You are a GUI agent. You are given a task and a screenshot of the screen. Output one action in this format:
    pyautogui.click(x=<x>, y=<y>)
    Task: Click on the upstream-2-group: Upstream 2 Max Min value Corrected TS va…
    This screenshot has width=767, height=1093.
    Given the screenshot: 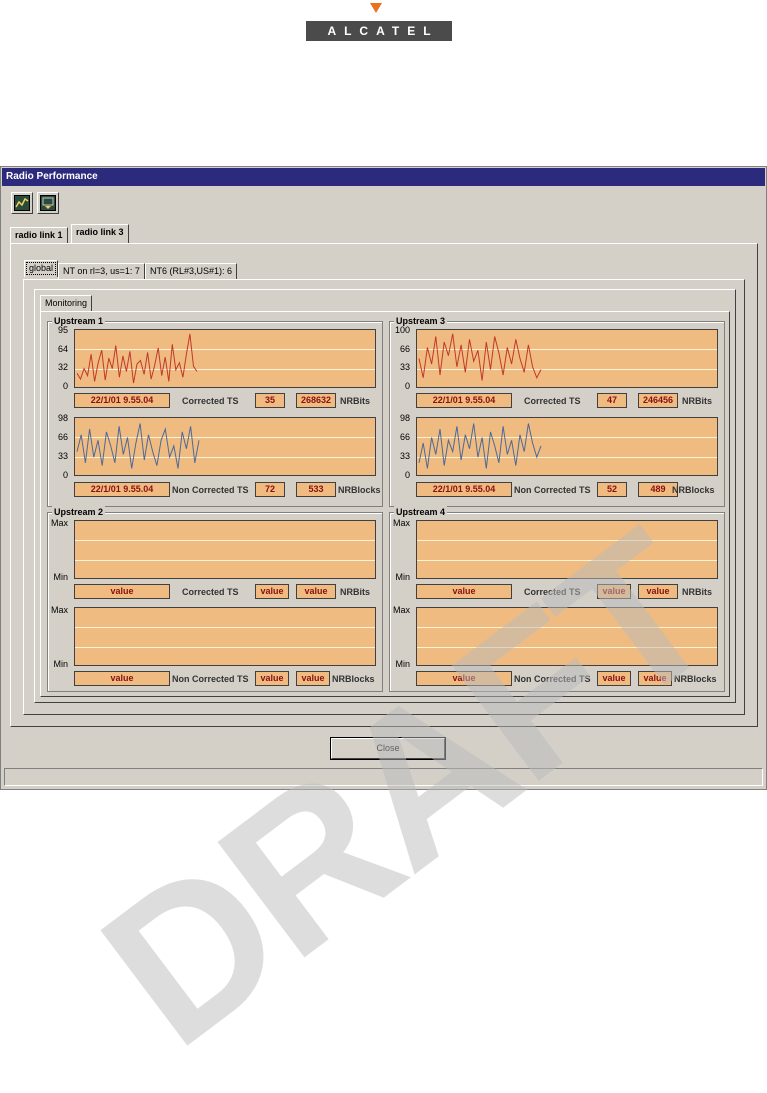 What is the action you would take?
    pyautogui.click(x=215, y=599)
    